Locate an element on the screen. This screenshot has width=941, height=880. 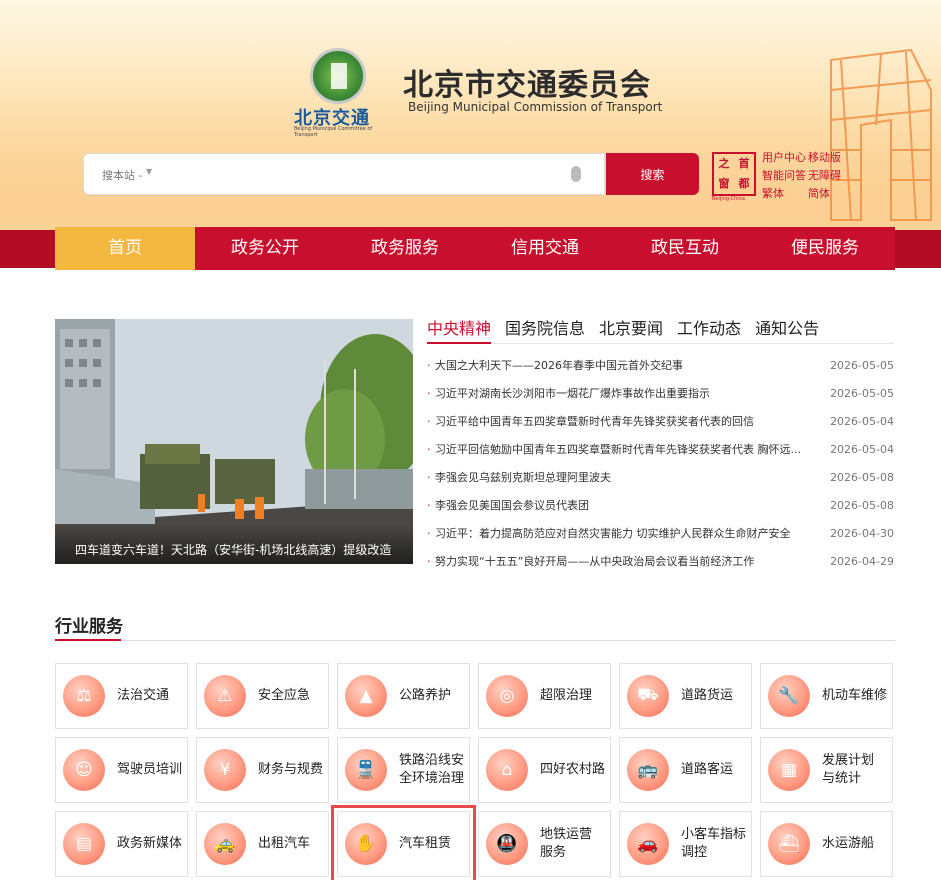
nav-home: 首页 is located at coordinates (125, 248).